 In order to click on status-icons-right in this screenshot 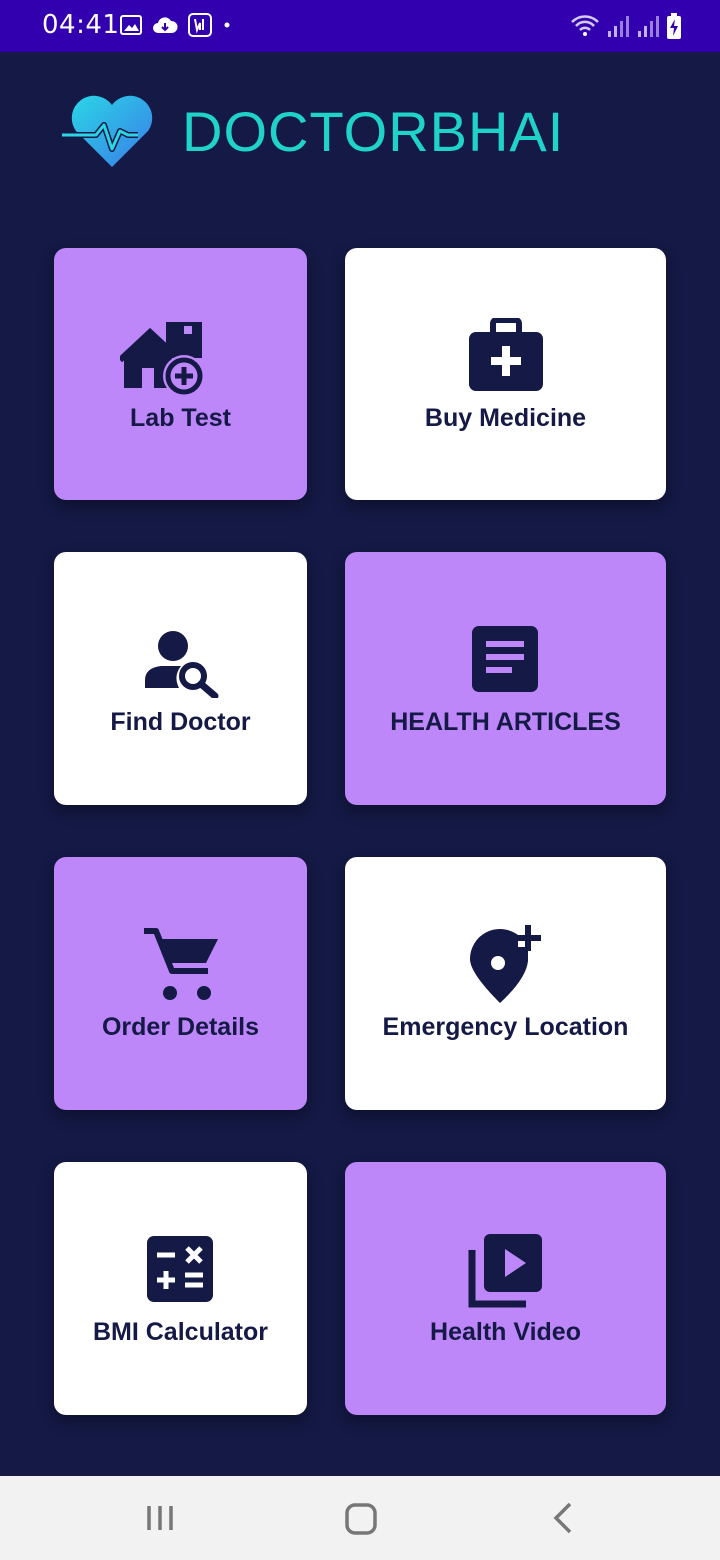, I will do `click(626, 26)`.